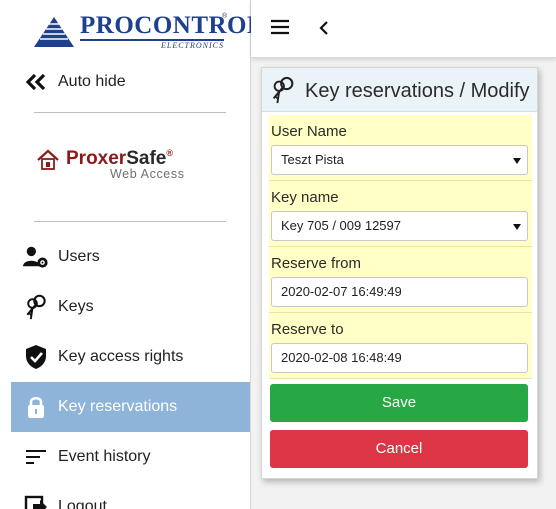  I want to click on chevron-left-icon, so click(324, 30).